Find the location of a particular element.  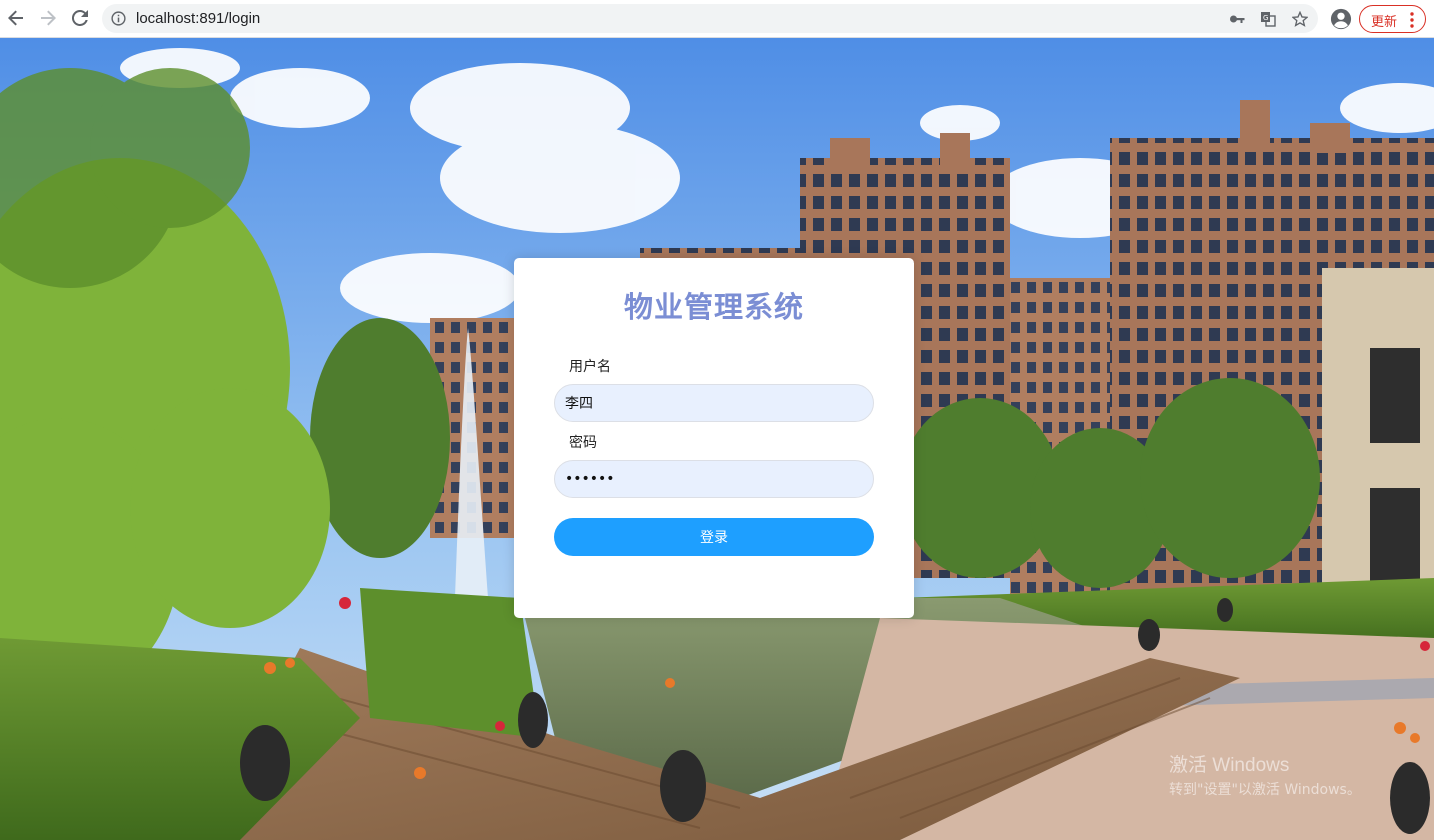

reload-button is located at coordinates (80, 18).